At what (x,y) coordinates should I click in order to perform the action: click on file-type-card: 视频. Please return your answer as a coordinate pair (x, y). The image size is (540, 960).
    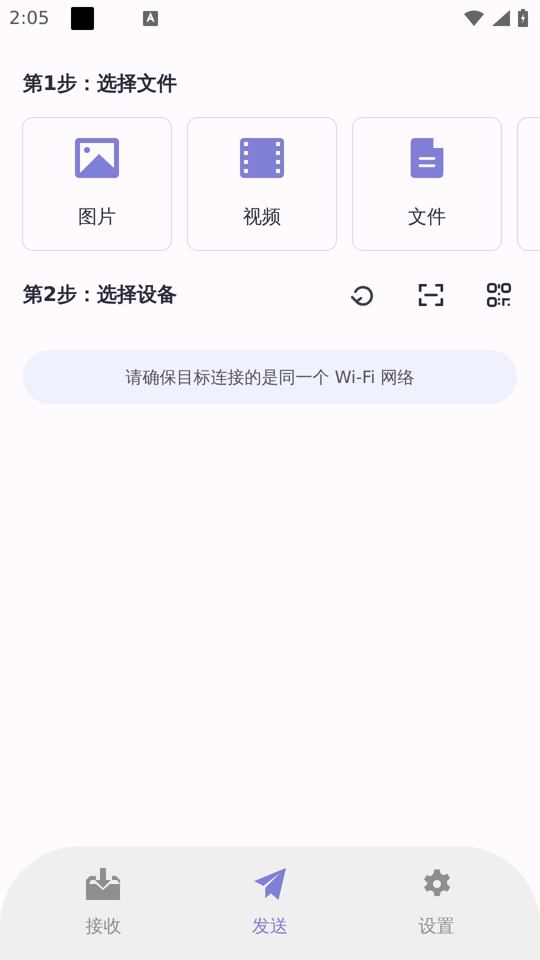
    Looking at the image, I should click on (262, 184).